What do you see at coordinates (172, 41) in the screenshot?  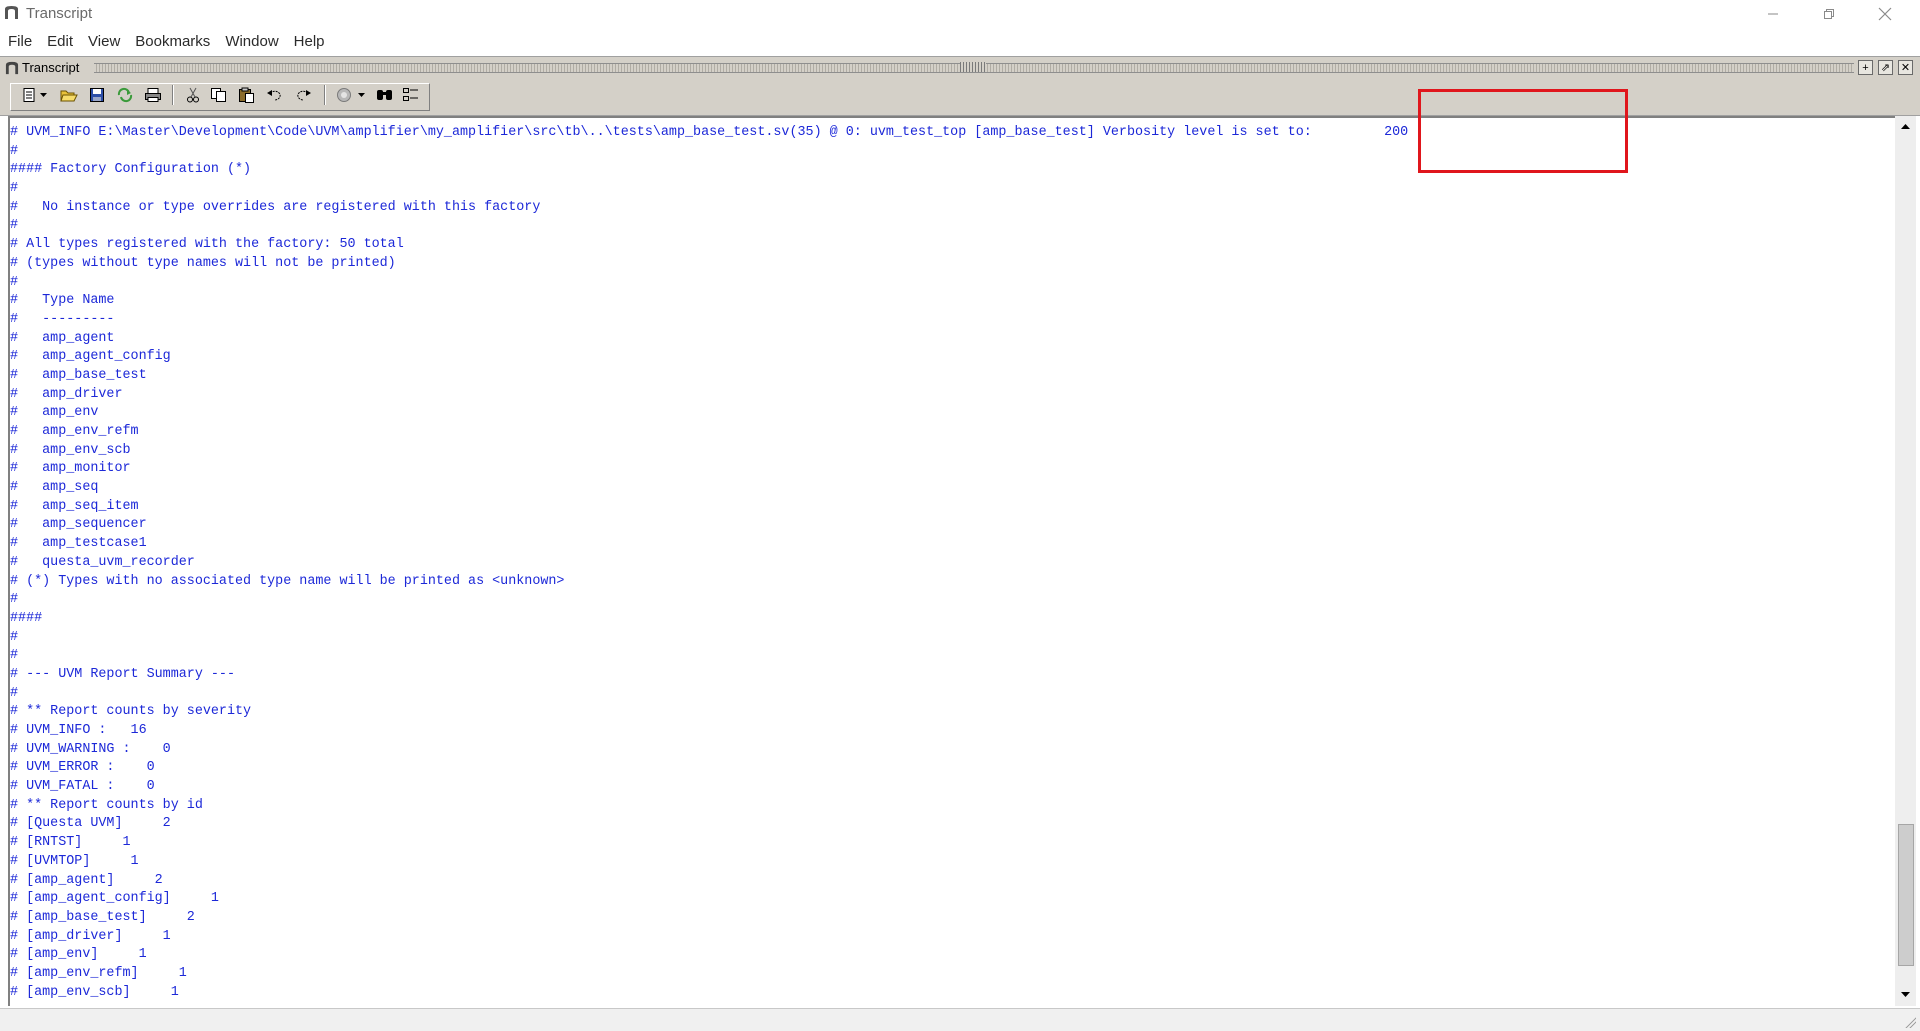 I see `menu-bookmarks: Bookmarks` at bounding box center [172, 41].